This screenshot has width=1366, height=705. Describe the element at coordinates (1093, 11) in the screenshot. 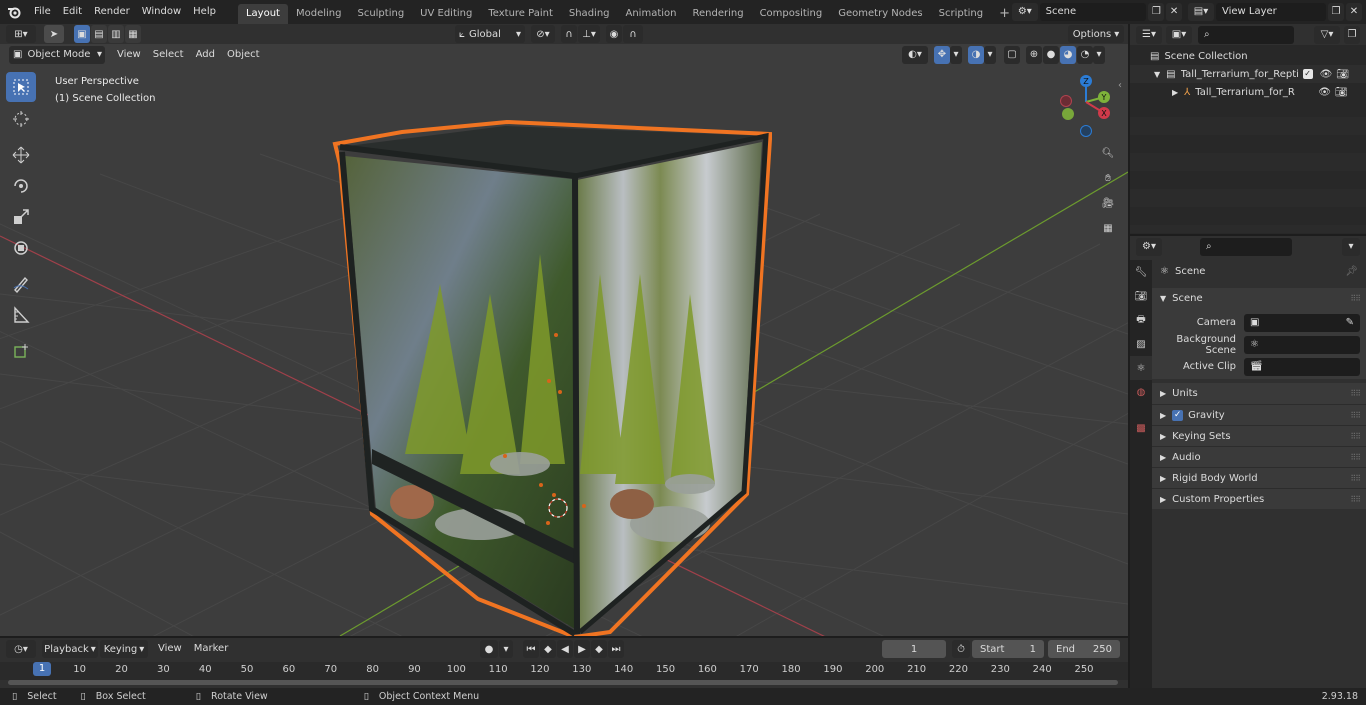

I see `scene-name-field: Scene` at that location.